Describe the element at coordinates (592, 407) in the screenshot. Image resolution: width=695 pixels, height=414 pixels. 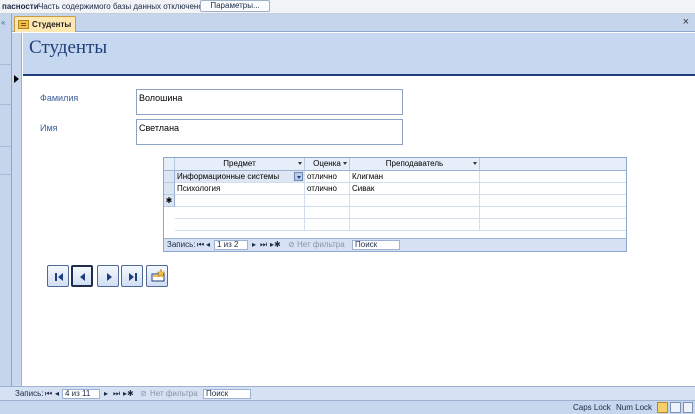
I see `caps-lock-indicator: Caps Lock` at that location.